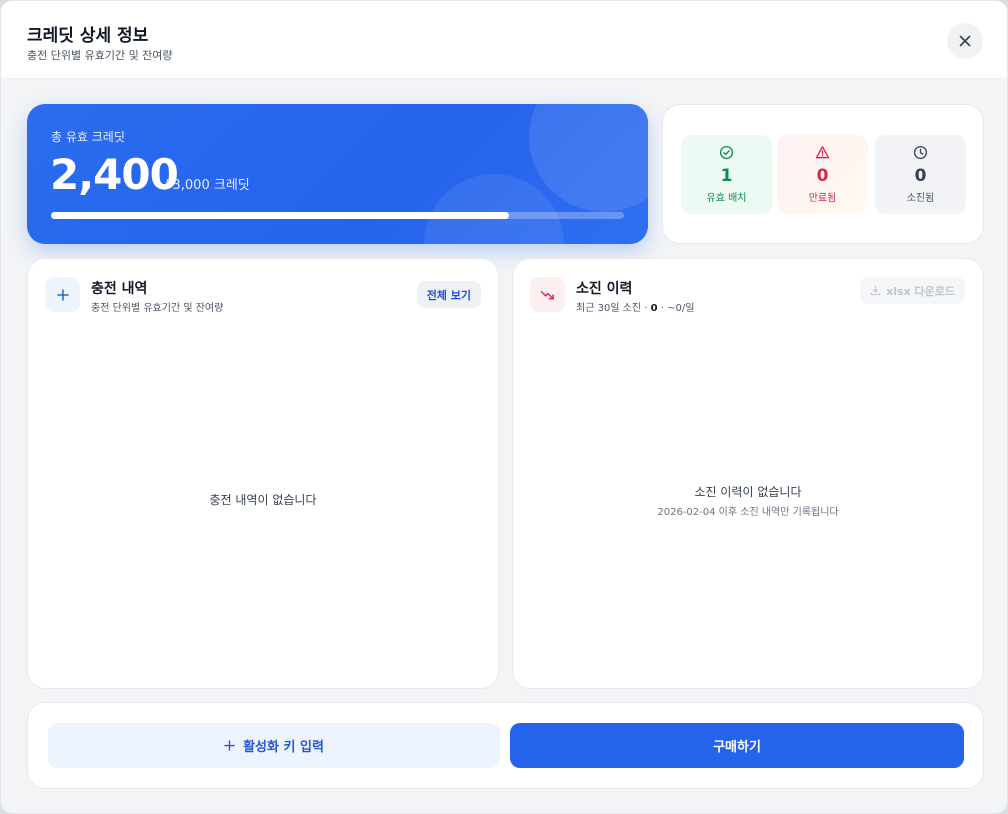 The width and height of the screenshot is (1008, 814). I want to click on stat-used: 0 소진됨, so click(920, 174).